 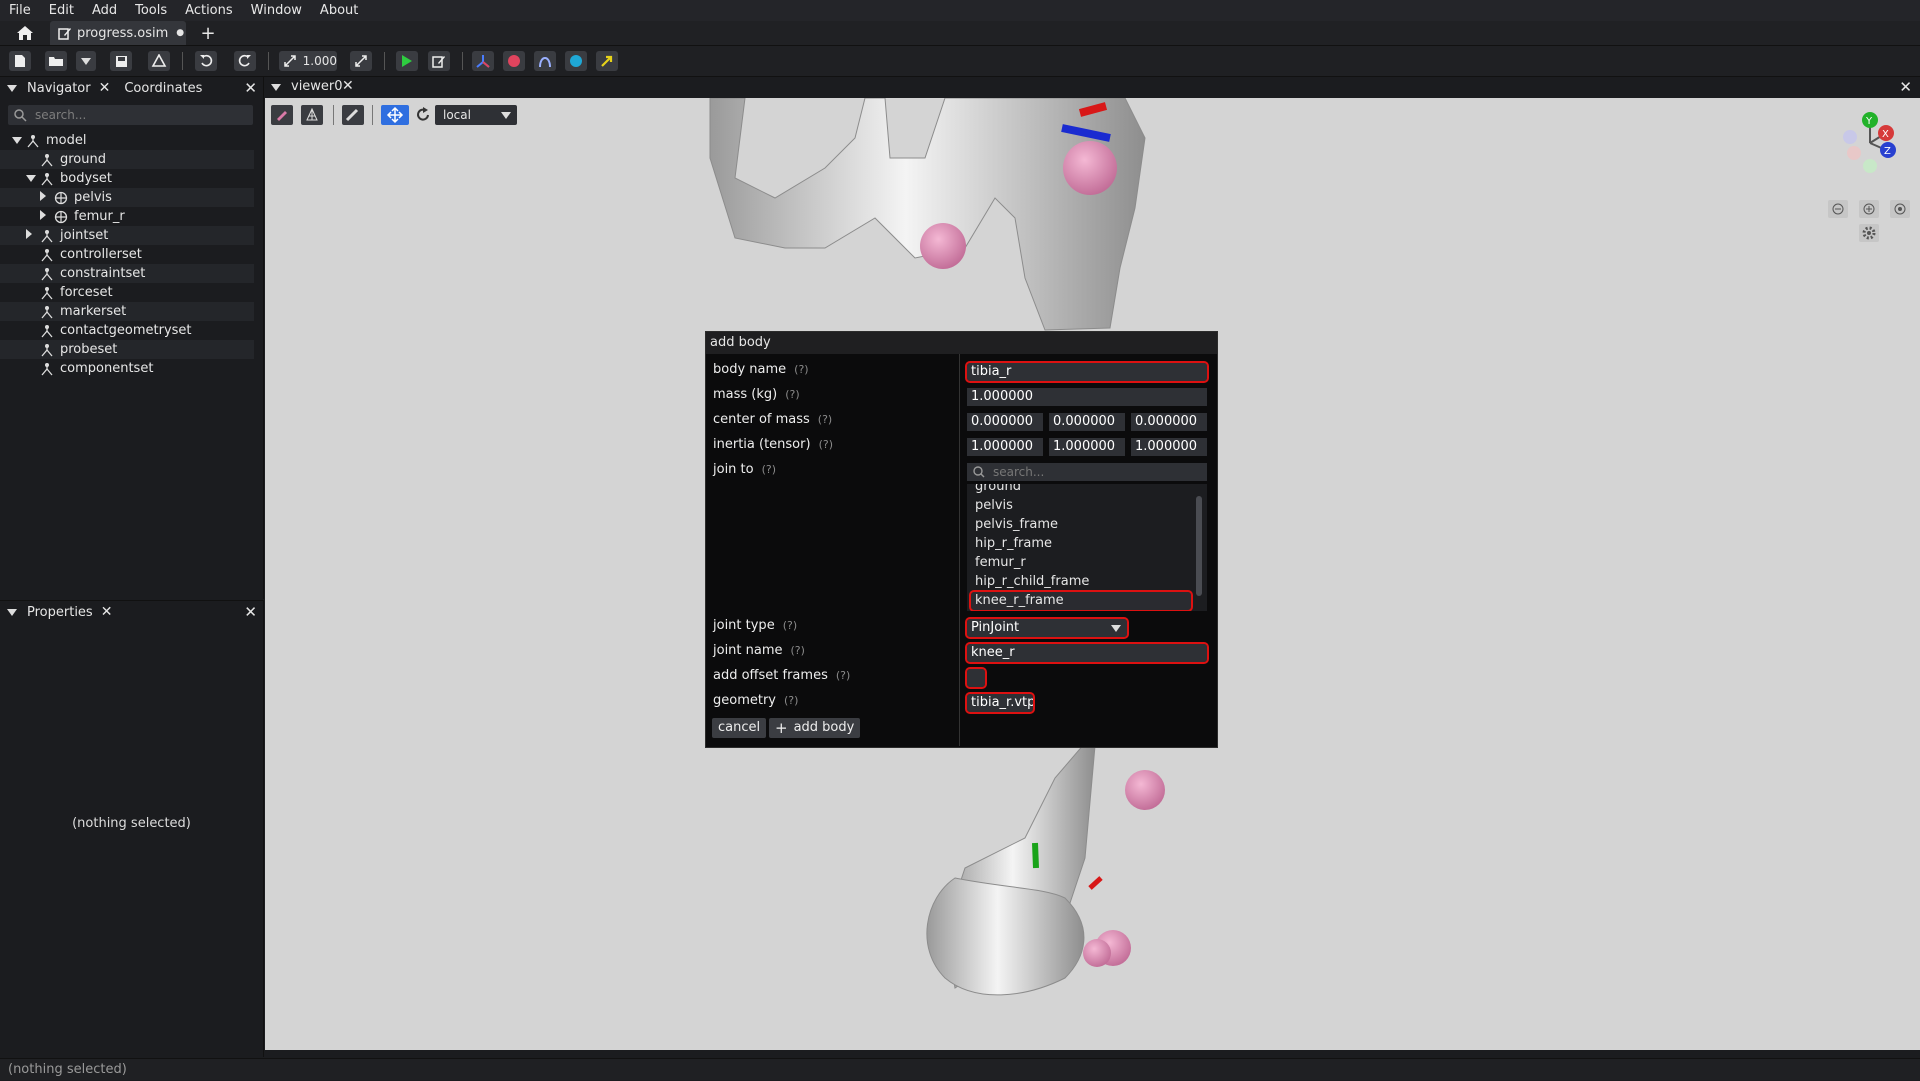 What do you see at coordinates (60, 612) in the screenshot?
I see `tab-properties: Properties` at bounding box center [60, 612].